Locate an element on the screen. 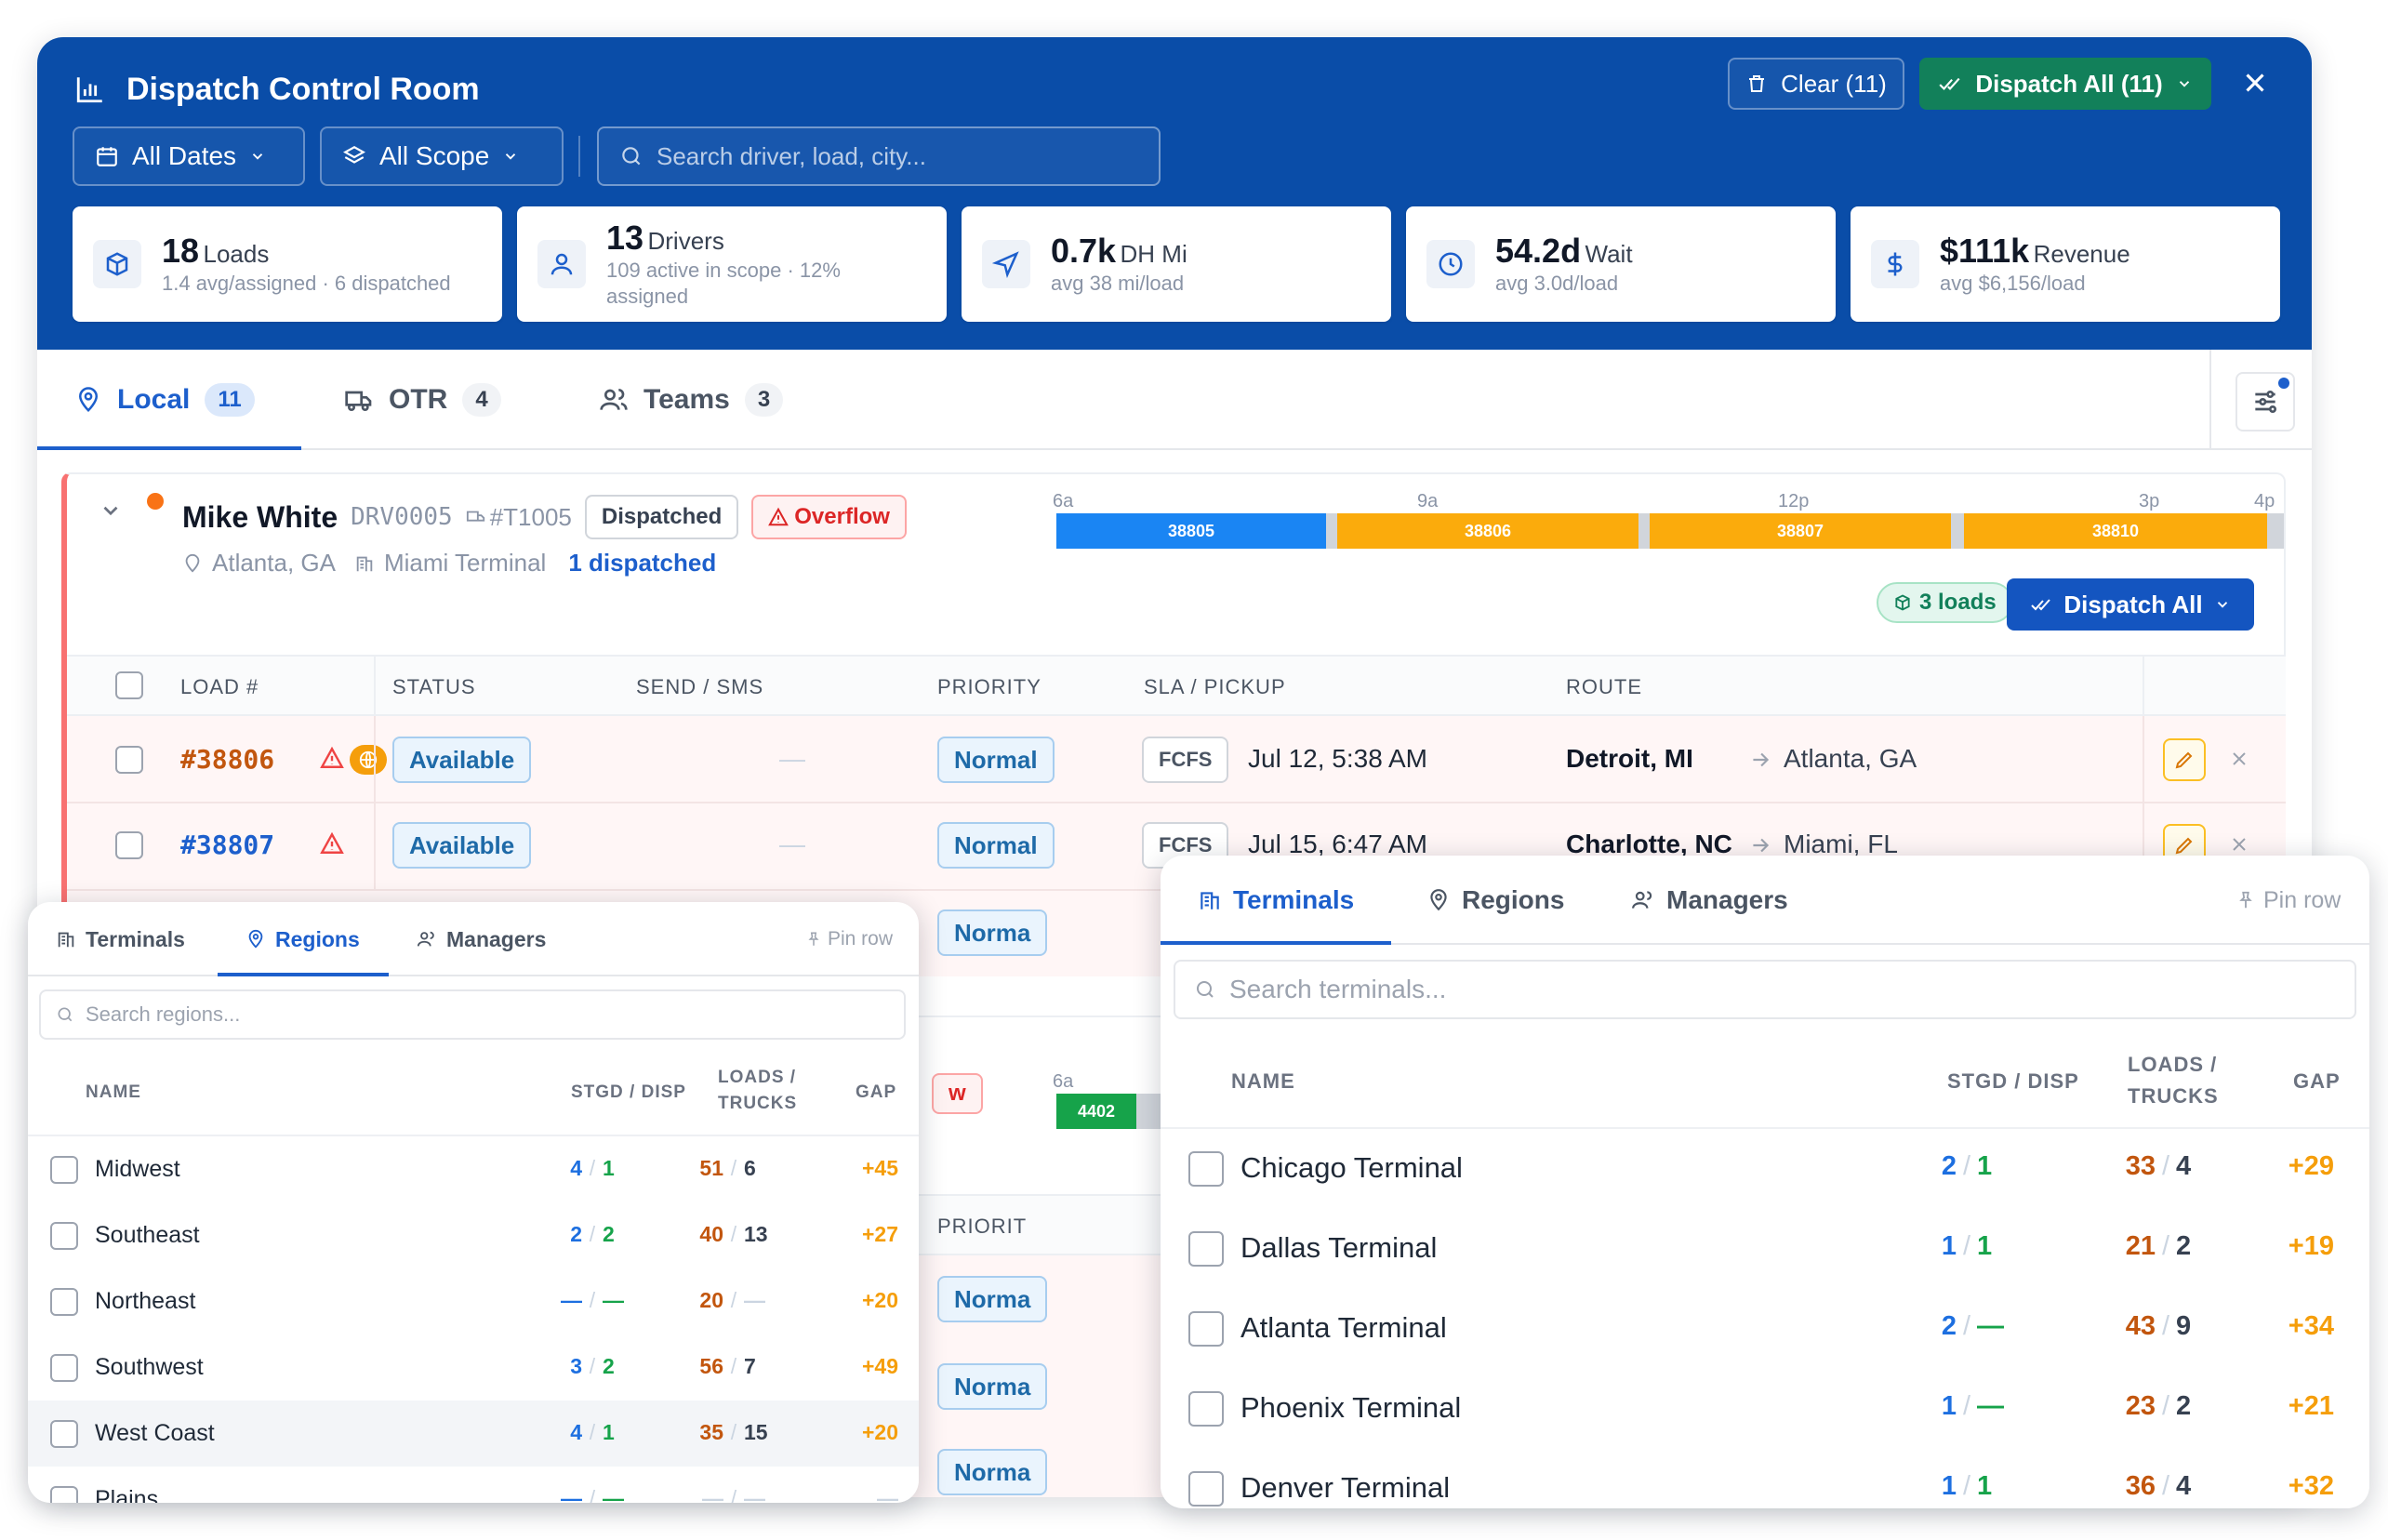  stgd-value: 3 is located at coordinates (576, 1365).